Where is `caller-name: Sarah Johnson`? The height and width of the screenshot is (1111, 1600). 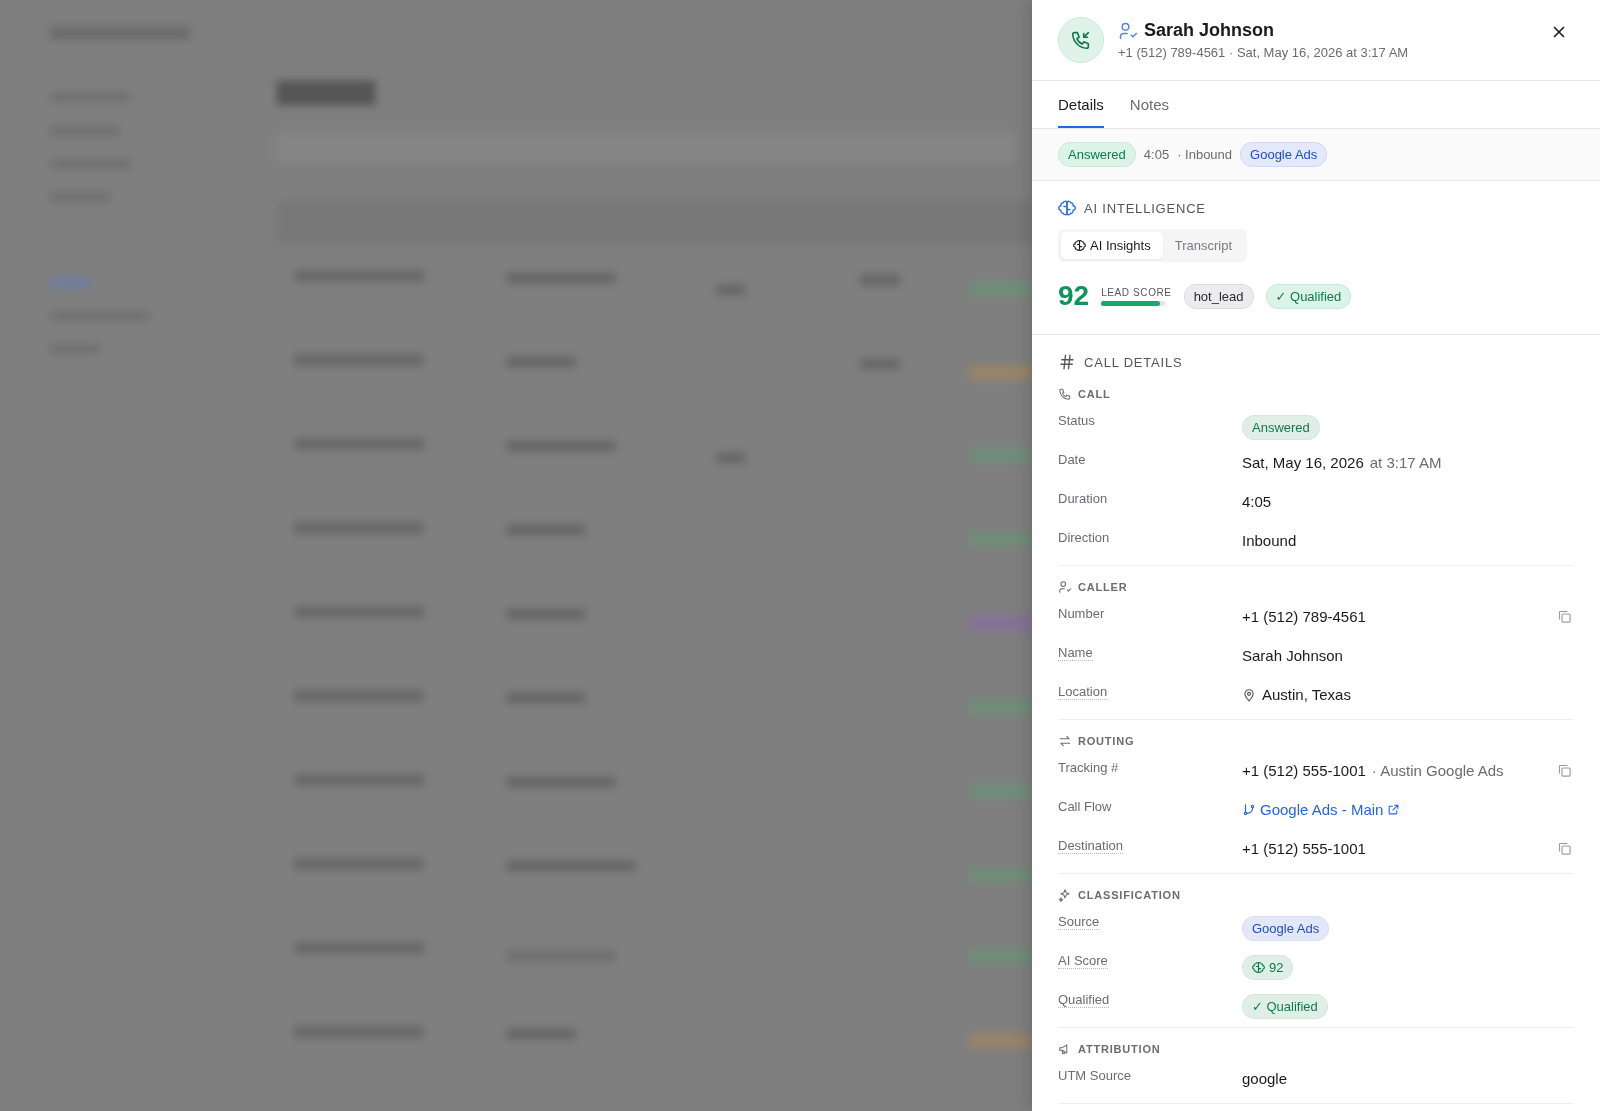 caller-name: Sarah Johnson is located at coordinates (1209, 30).